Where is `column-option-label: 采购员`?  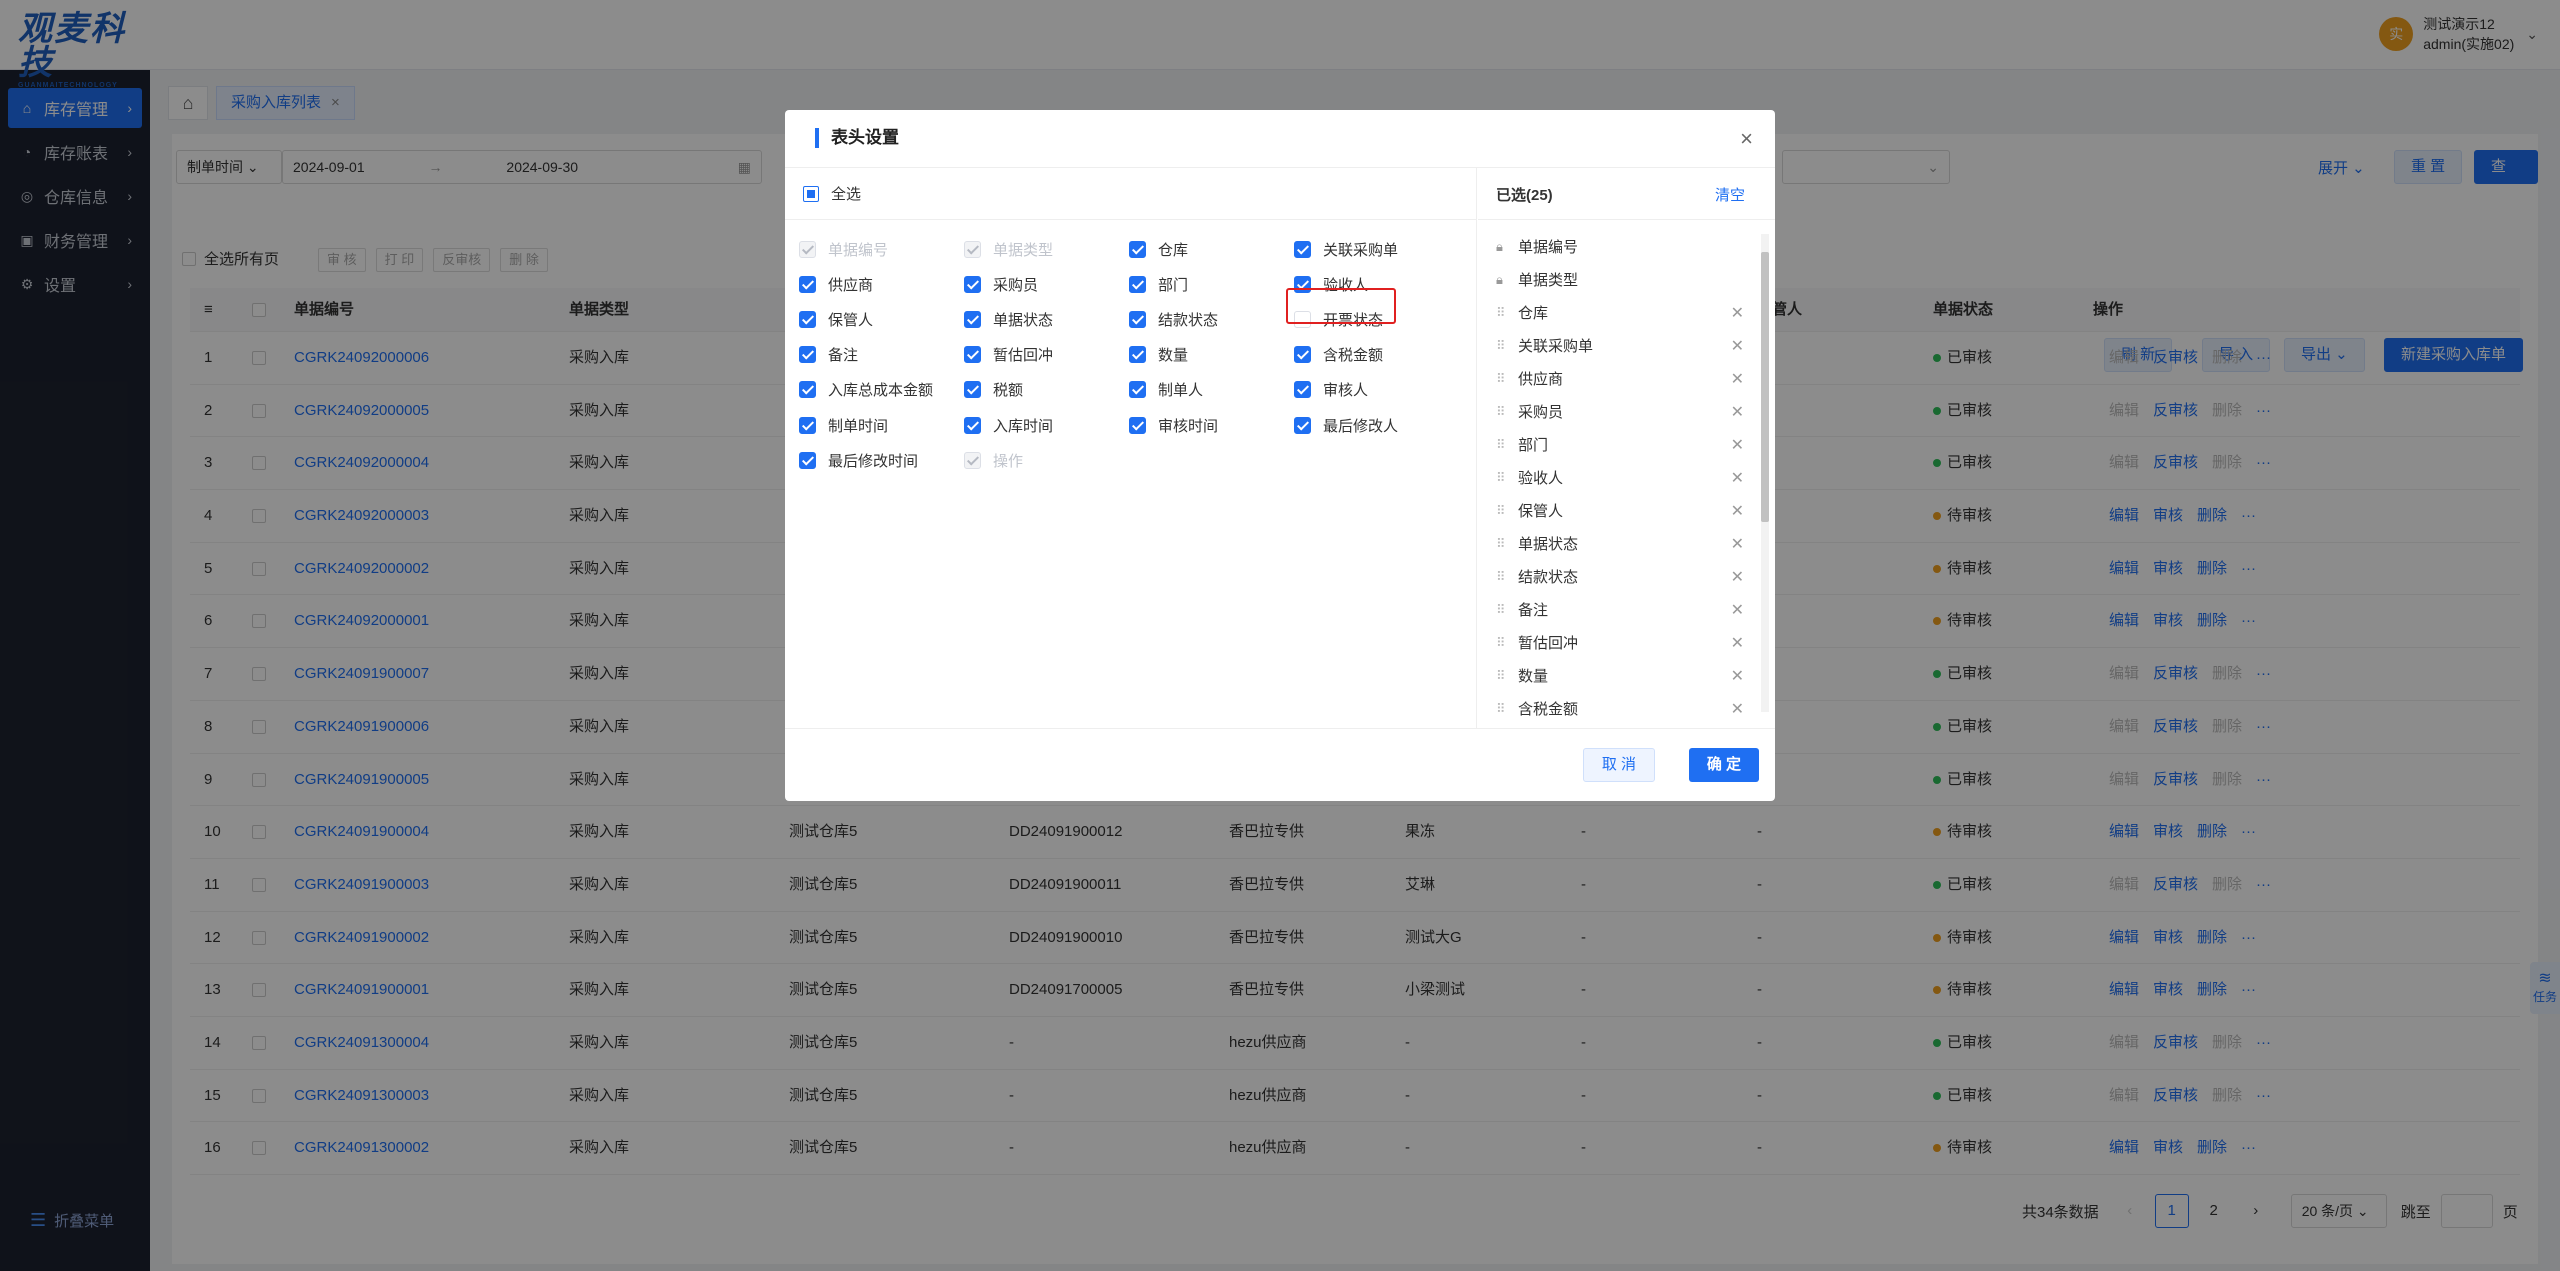
column-option-label: 采购员 is located at coordinates (1016, 285).